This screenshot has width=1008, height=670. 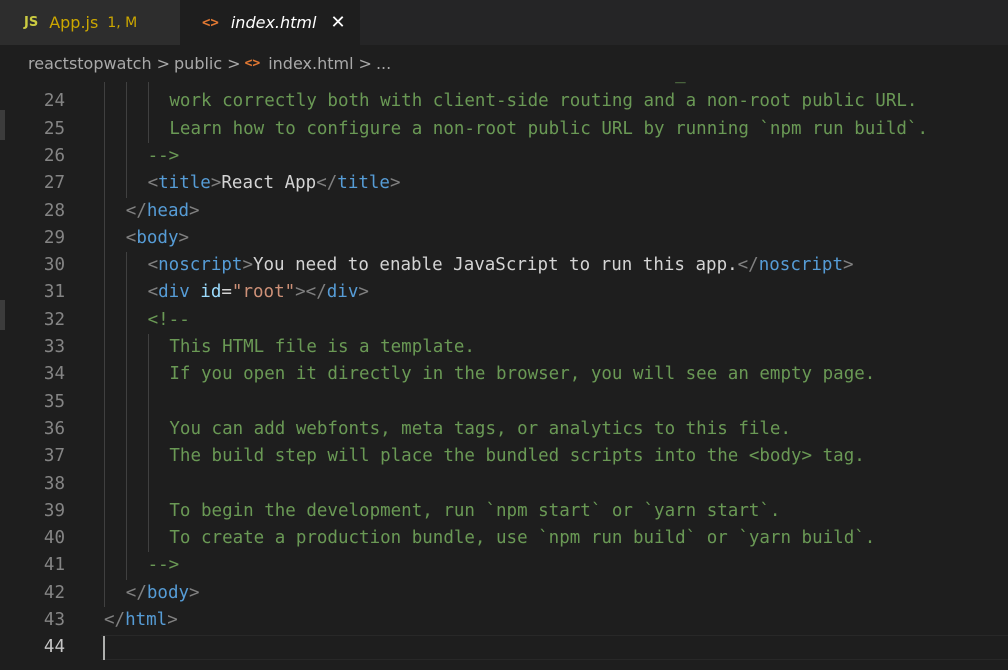 I want to click on line-number: 30, so click(x=54, y=265).